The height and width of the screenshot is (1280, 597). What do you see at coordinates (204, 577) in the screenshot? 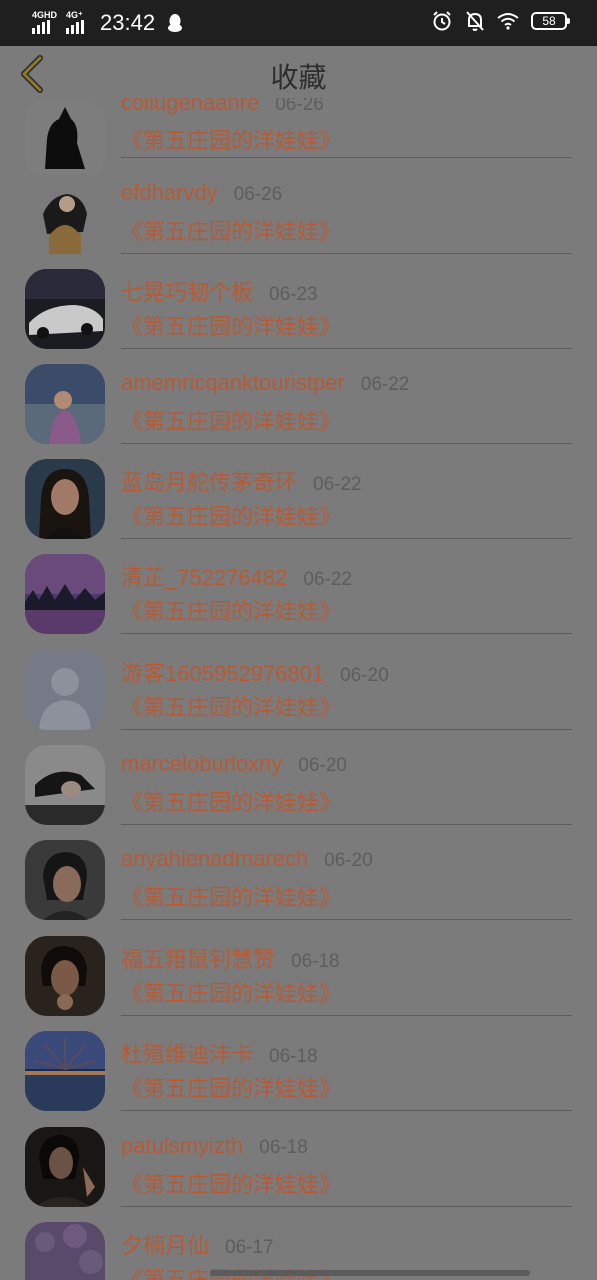
I see `username: 清芷_752276482` at bounding box center [204, 577].